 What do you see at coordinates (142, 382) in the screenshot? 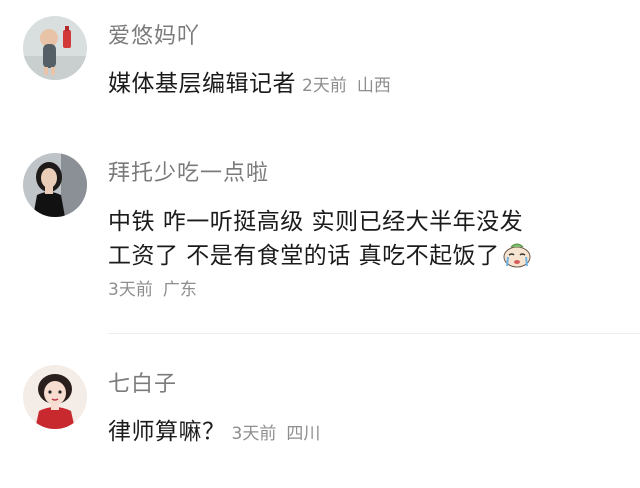
I see `comment-username: 七白子` at bounding box center [142, 382].